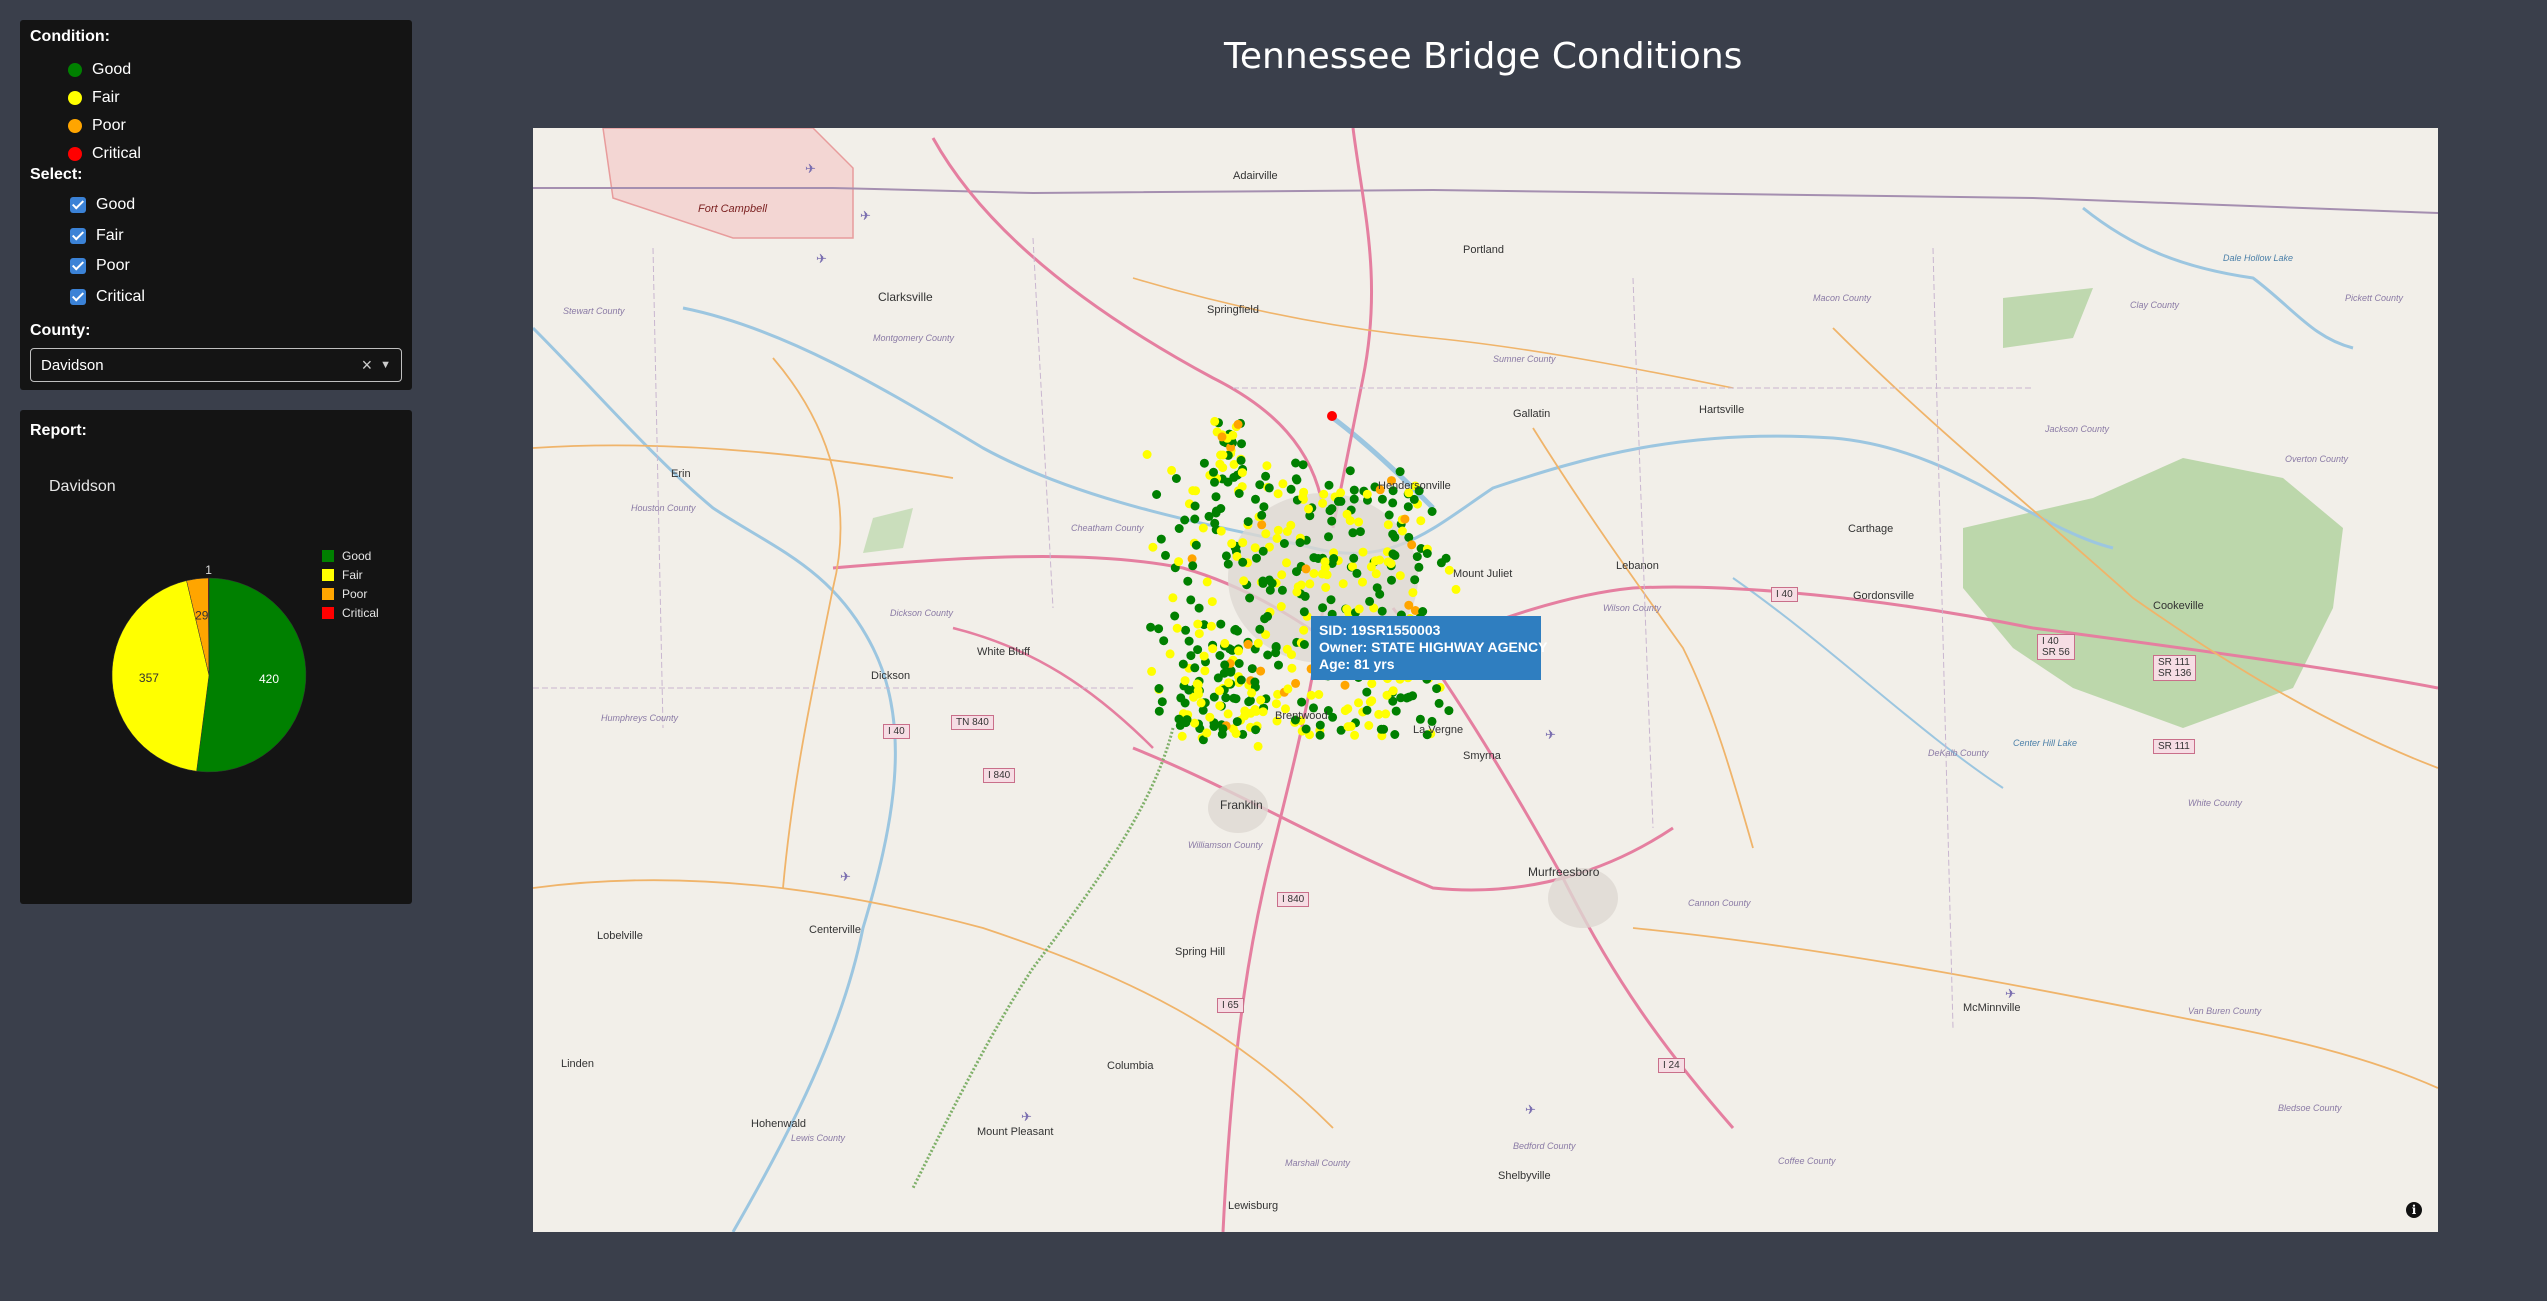 This screenshot has width=2547, height=1301. I want to click on checkbox-checked-icon, so click(78, 266).